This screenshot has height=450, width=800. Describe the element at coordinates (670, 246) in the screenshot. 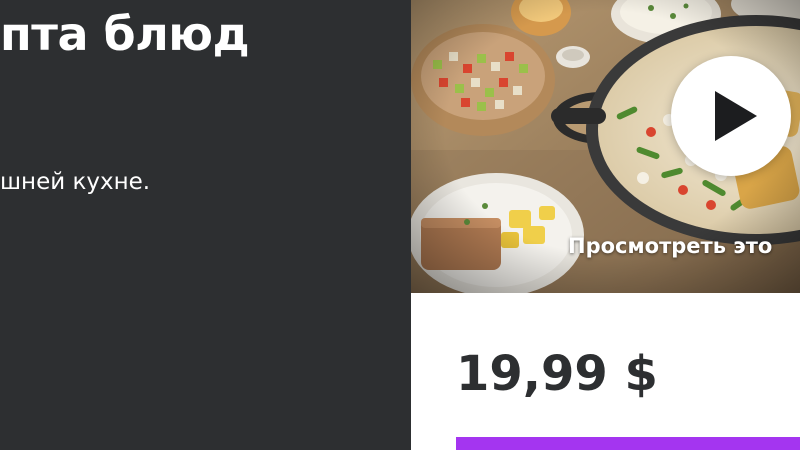

I see `preview-course-label: Просмотреть это` at that location.